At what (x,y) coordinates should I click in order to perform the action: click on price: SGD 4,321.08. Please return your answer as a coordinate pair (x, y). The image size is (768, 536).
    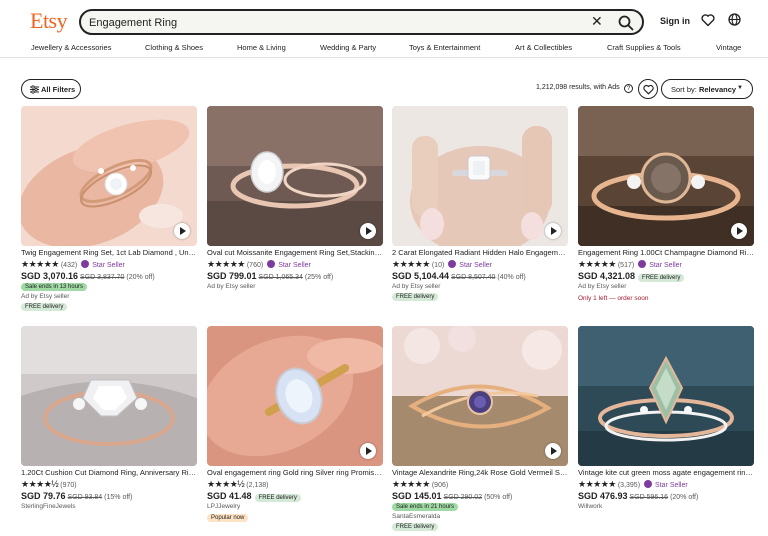
    Looking at the image, I should click on (607, 276).